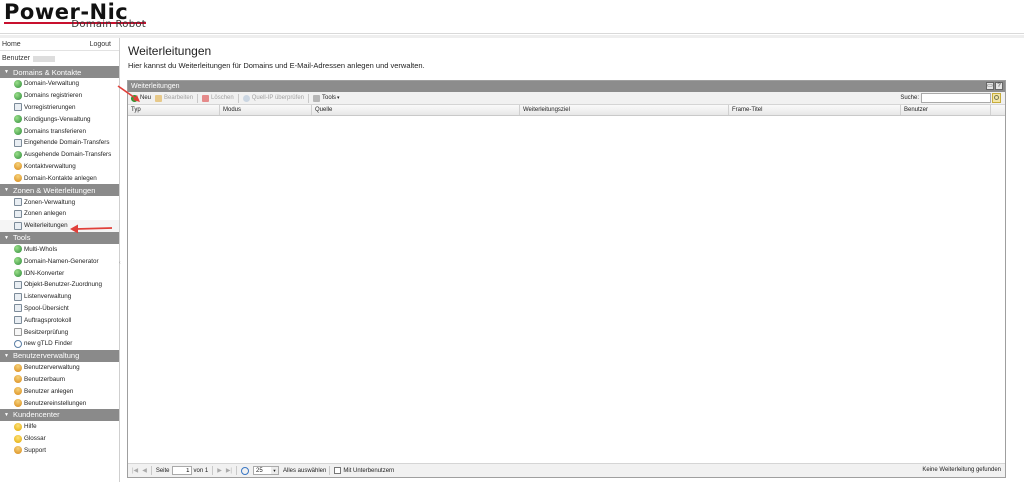 The height and width of the screenshot is (482, 1024). Describe the element at coordinates (100, 44) in the screenshot. I see `logout-link: Logout` at that location.